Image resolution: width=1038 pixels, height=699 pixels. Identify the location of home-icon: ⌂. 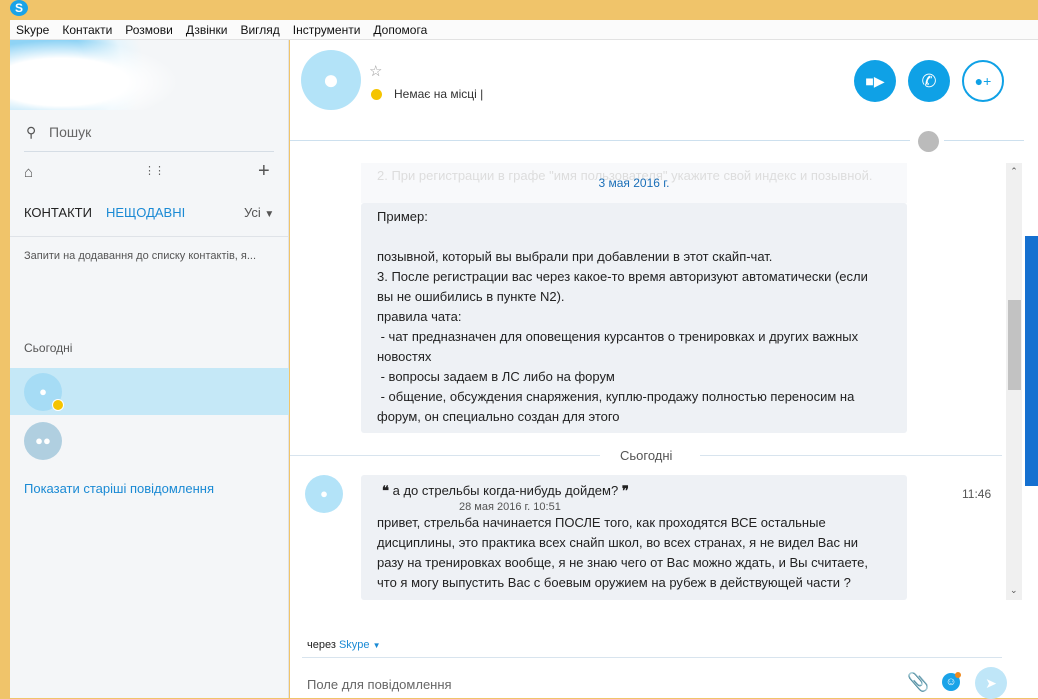
(28, 172).